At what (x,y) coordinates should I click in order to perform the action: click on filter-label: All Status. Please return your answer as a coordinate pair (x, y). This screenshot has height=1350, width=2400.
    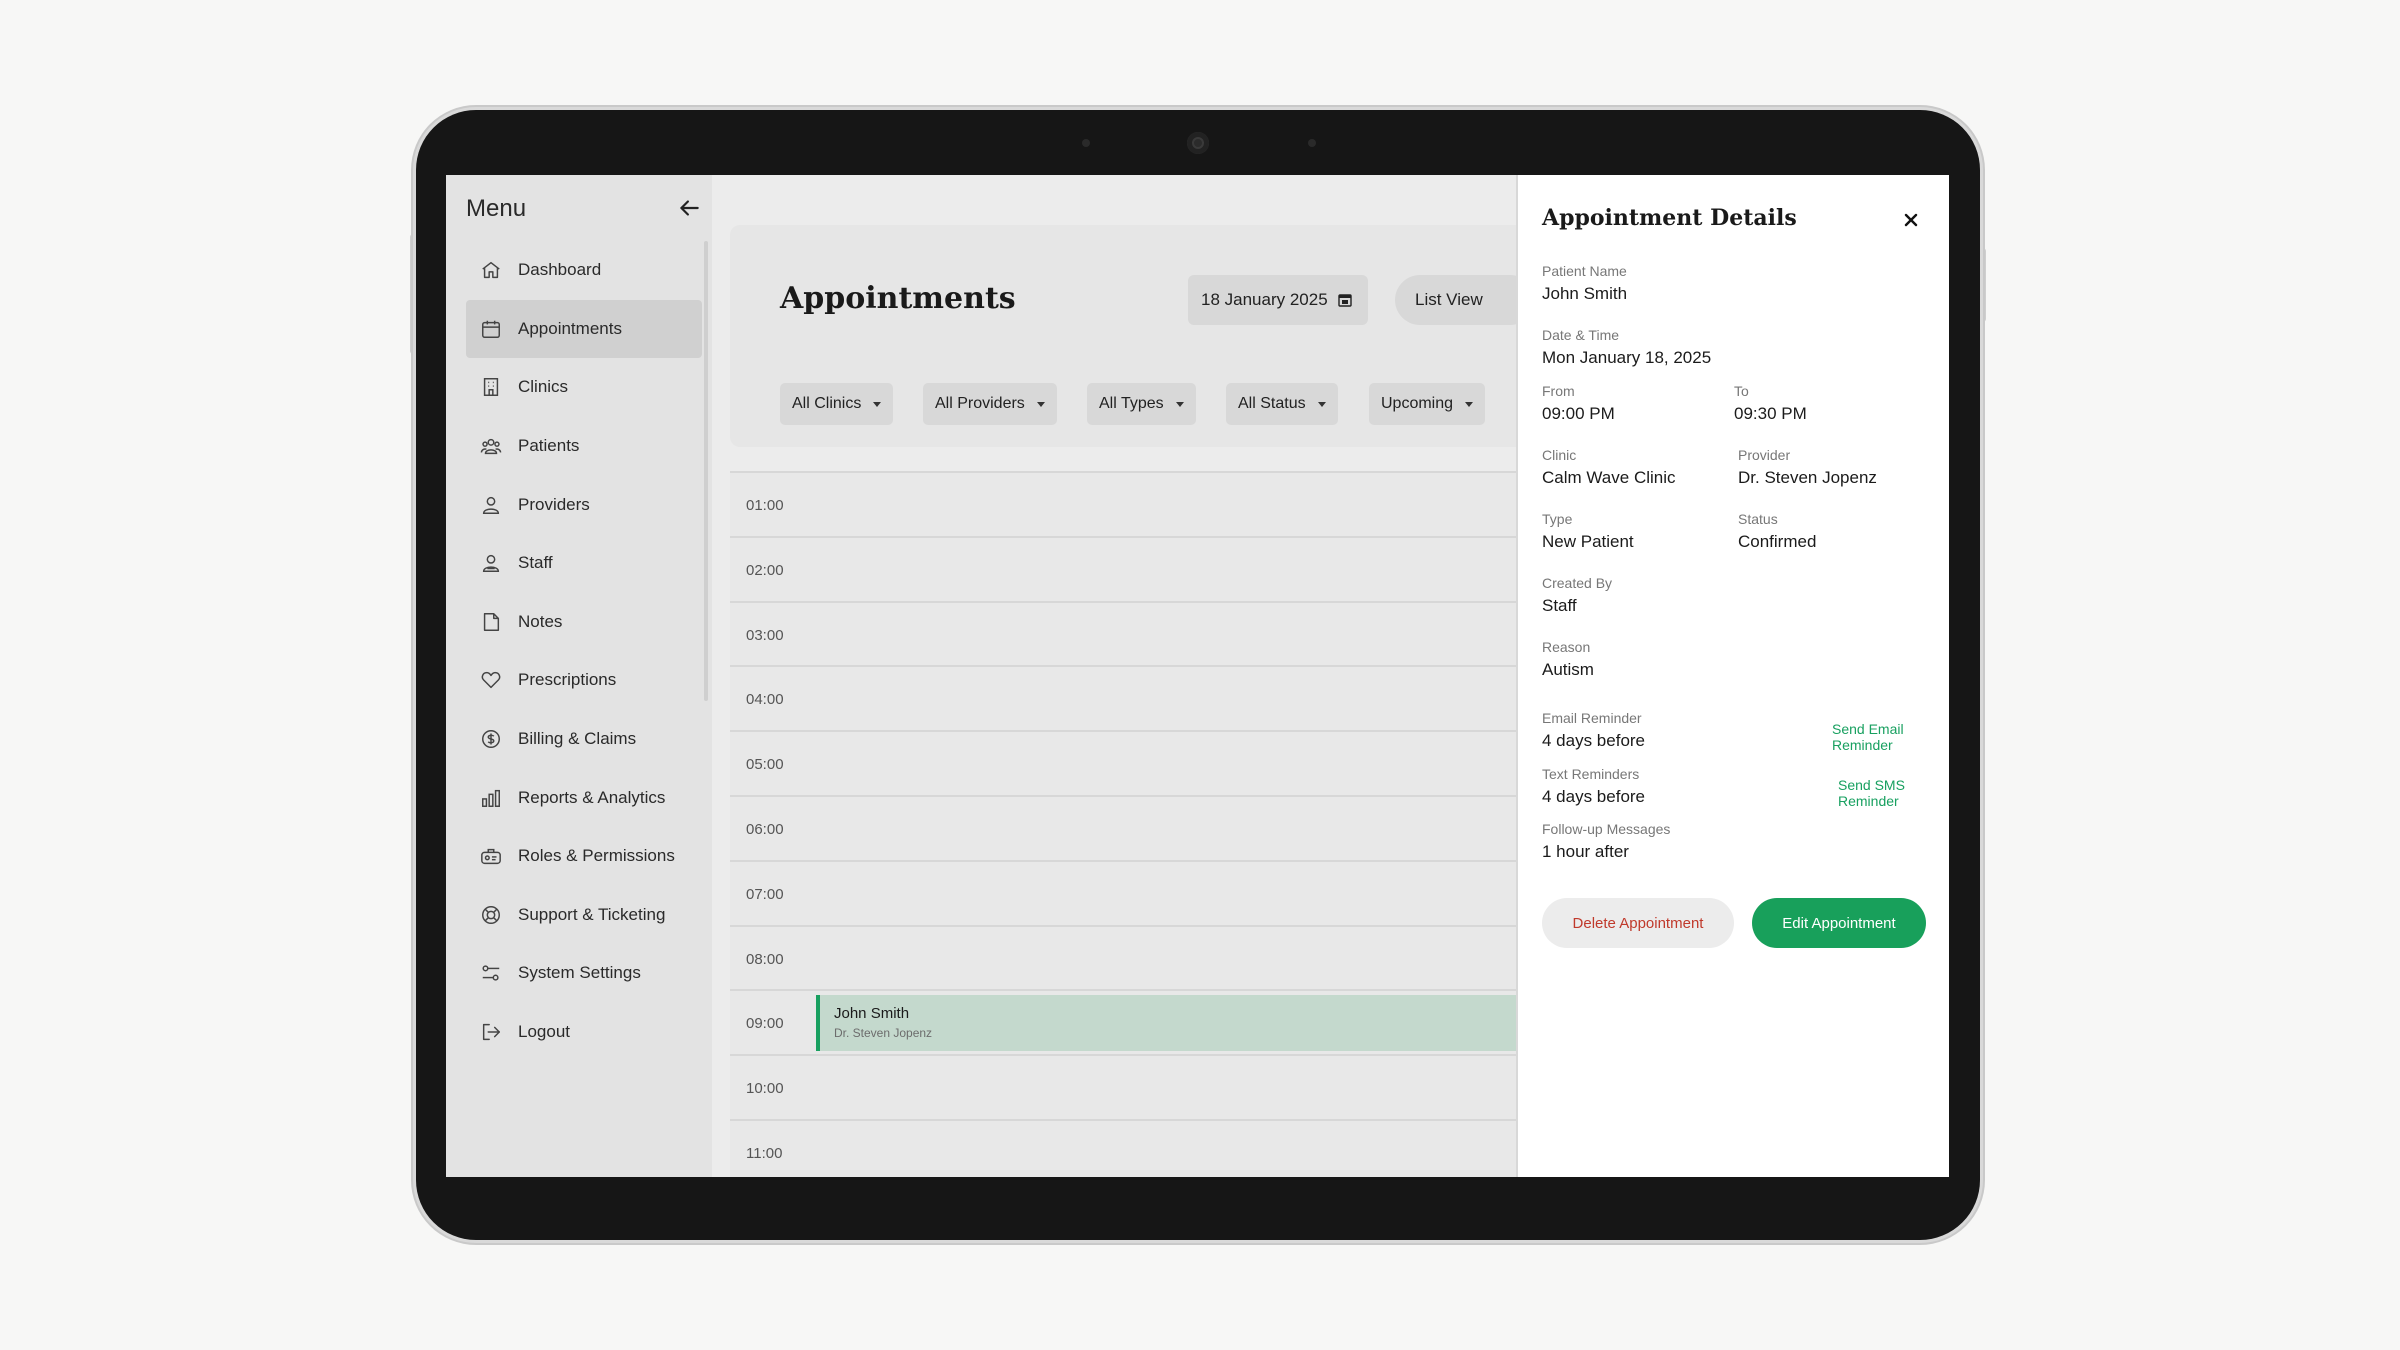
    Looking at the image, I should click on (1272, 403).